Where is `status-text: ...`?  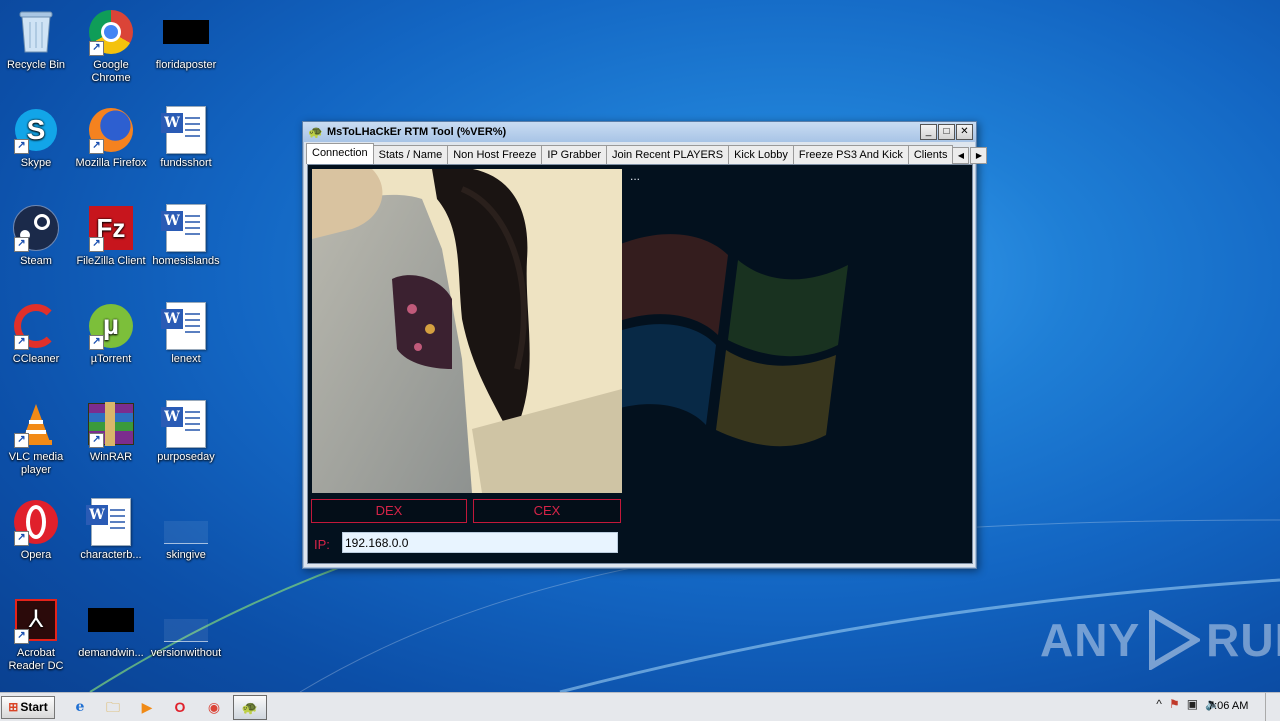 status-text: ... is located at coordinates (635, 176).